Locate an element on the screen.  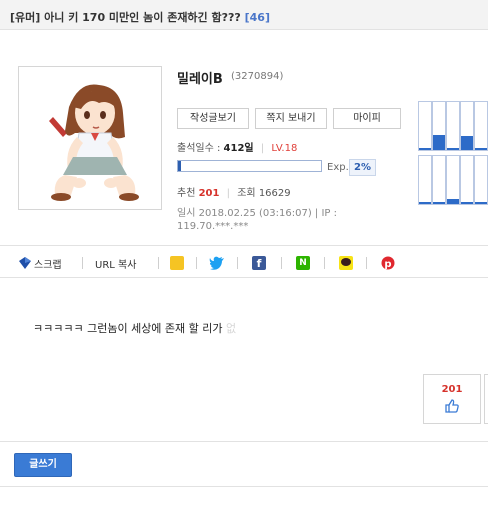
exp-progress-fill is located at coordinates (179, 166).